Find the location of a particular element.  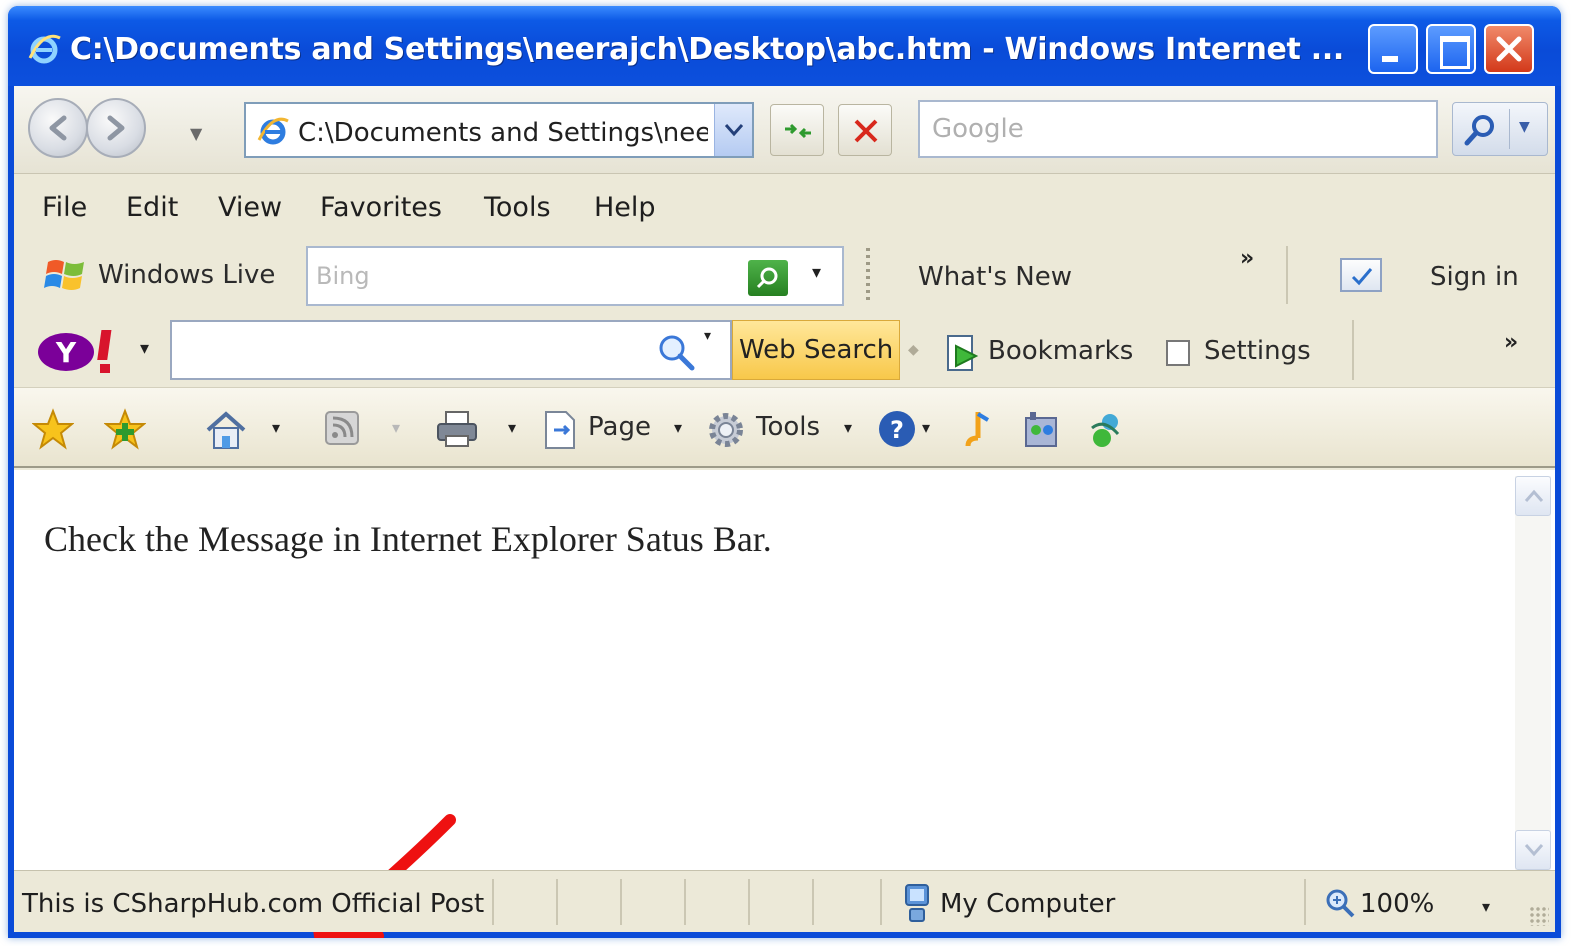

recent-pages-dropdown: ▼ is located at coordinates (196, 133).